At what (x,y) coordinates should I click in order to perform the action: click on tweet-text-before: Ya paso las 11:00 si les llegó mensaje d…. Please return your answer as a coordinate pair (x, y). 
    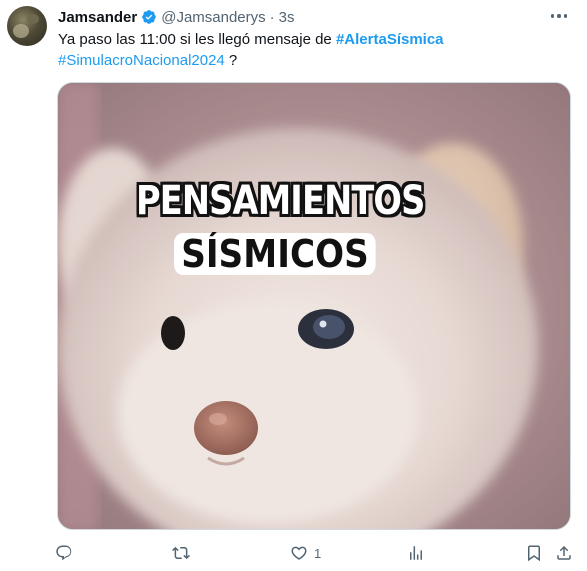
    Looking at the image, I should click on (197, 39).